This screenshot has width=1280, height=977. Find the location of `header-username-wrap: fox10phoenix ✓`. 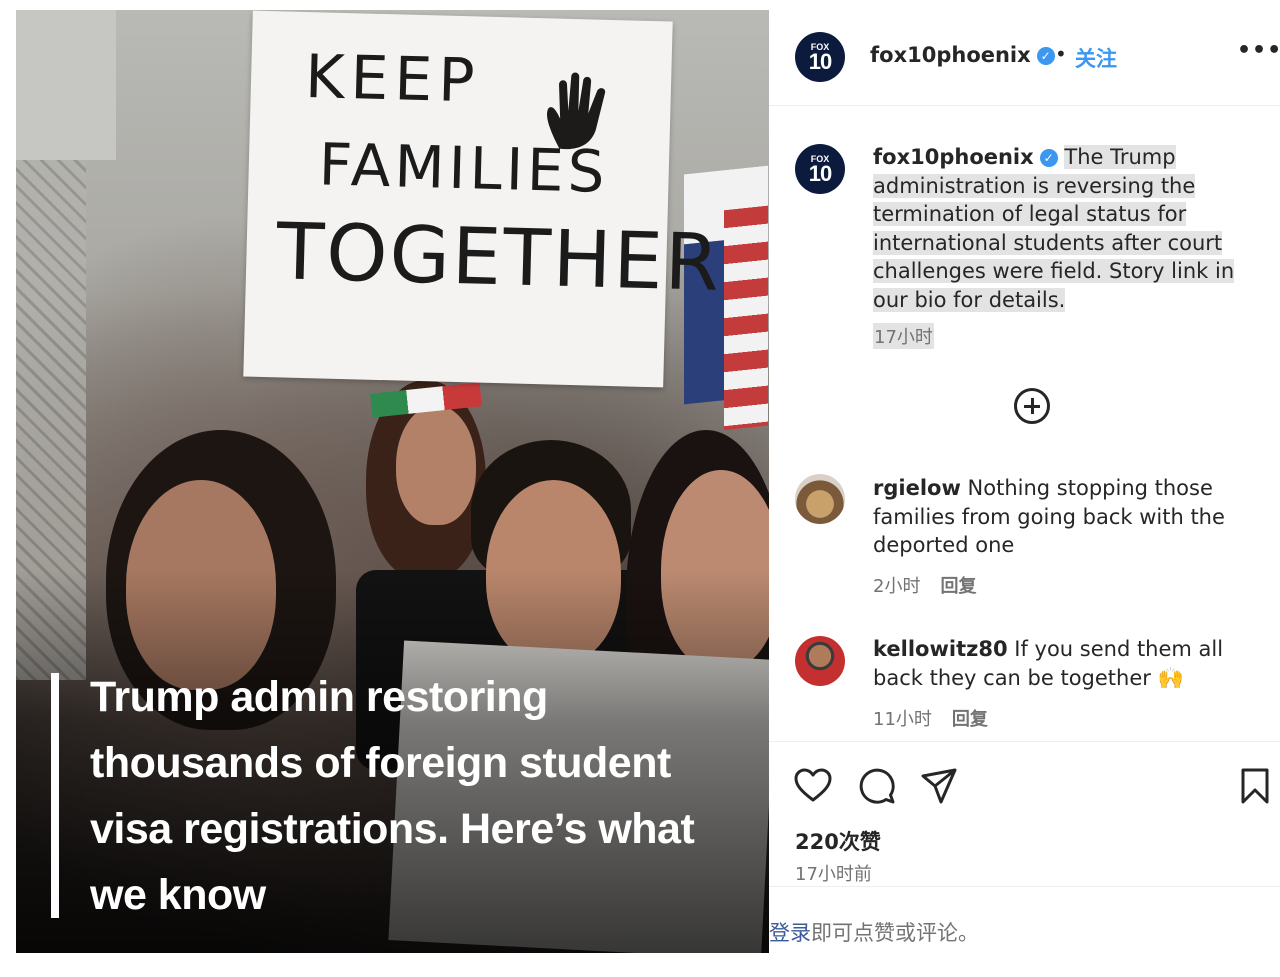

header-username-wrap: fox10phoenix ✓ is located at coordinates (962, 55).